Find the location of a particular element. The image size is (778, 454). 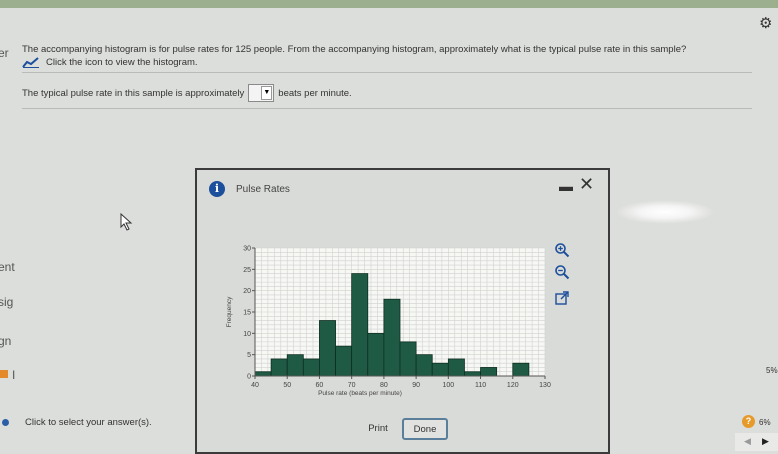

histogram-chart-icon is located at coordinates (31, 62).